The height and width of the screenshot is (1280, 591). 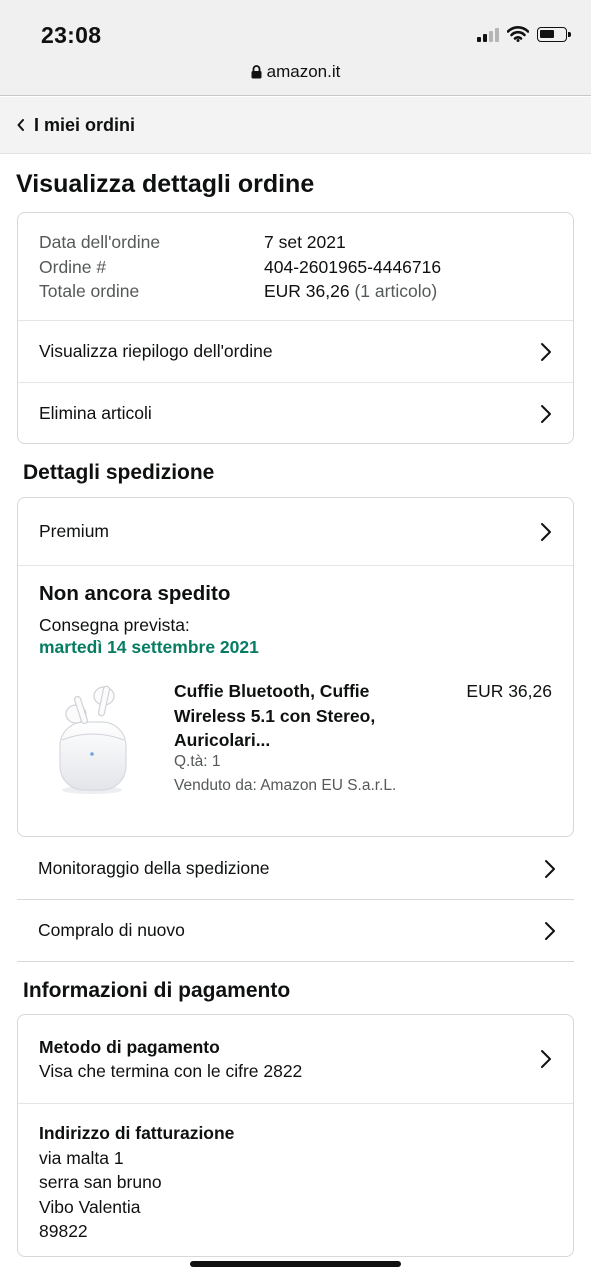 I want to click on order-total-label: Totale ordine, so click(x=89, y=291).